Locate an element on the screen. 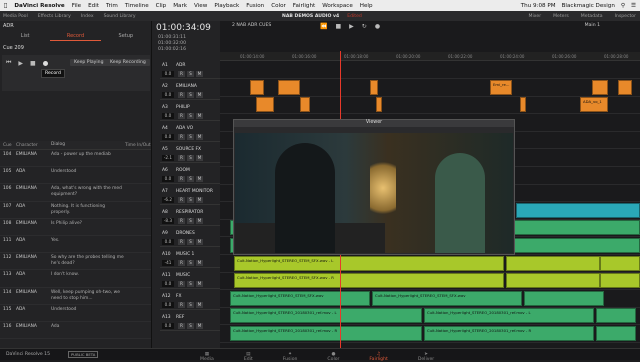 The height and width of the screenshot is (362, 640). cue-row: 111 ADA Yes. is located at coordinates (75, 245).